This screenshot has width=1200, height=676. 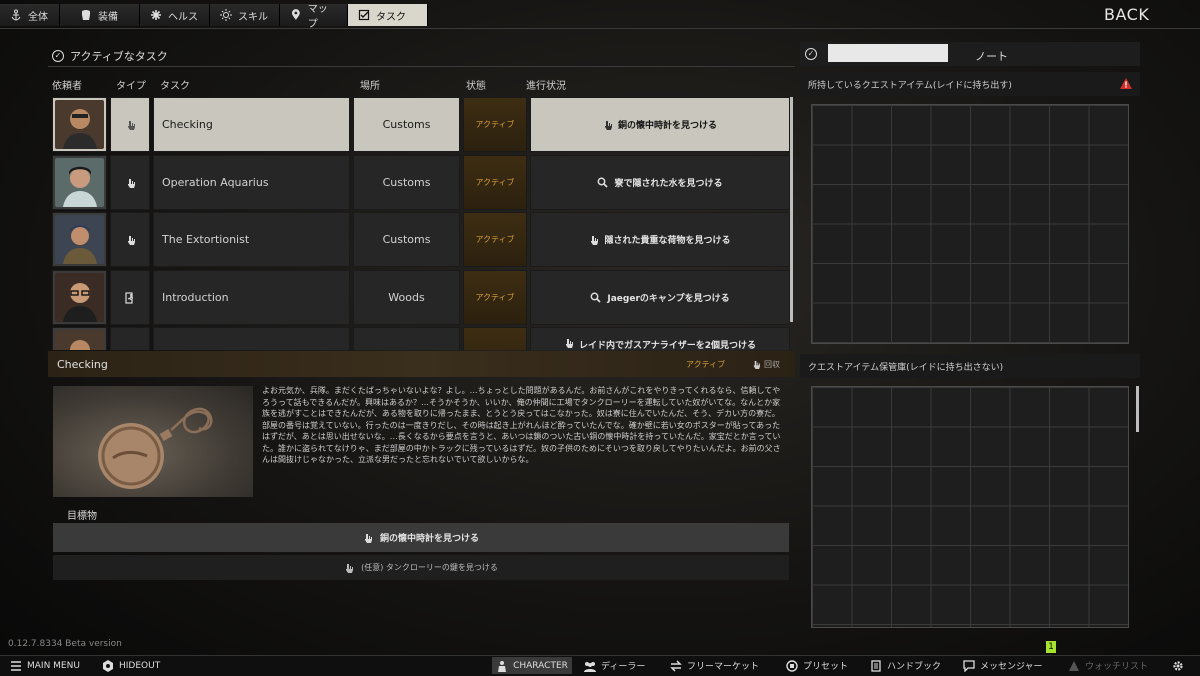 What do you see at coordinates (429, 539) in the screenshot?
I see `objective-text: 銅の懐中時計を見つける` at bounding box center [429, 539].